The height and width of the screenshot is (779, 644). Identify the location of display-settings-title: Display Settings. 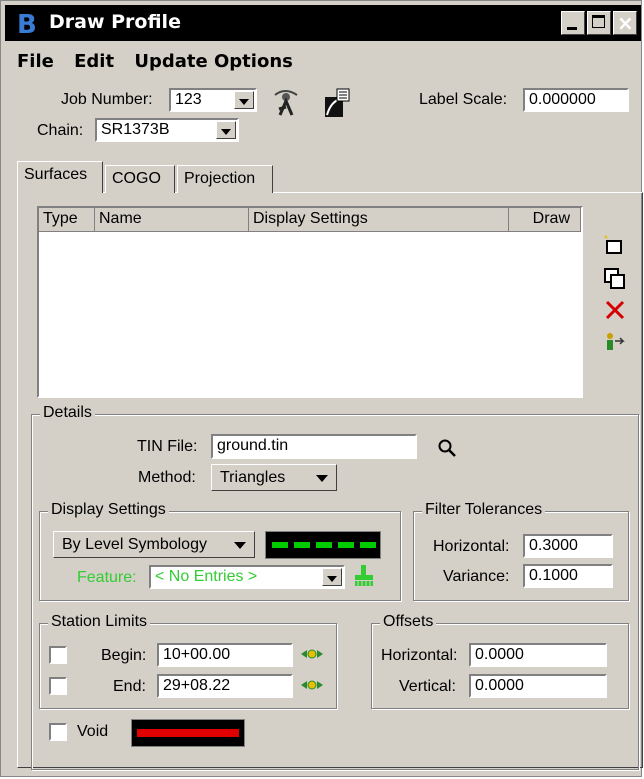
(108, 510).